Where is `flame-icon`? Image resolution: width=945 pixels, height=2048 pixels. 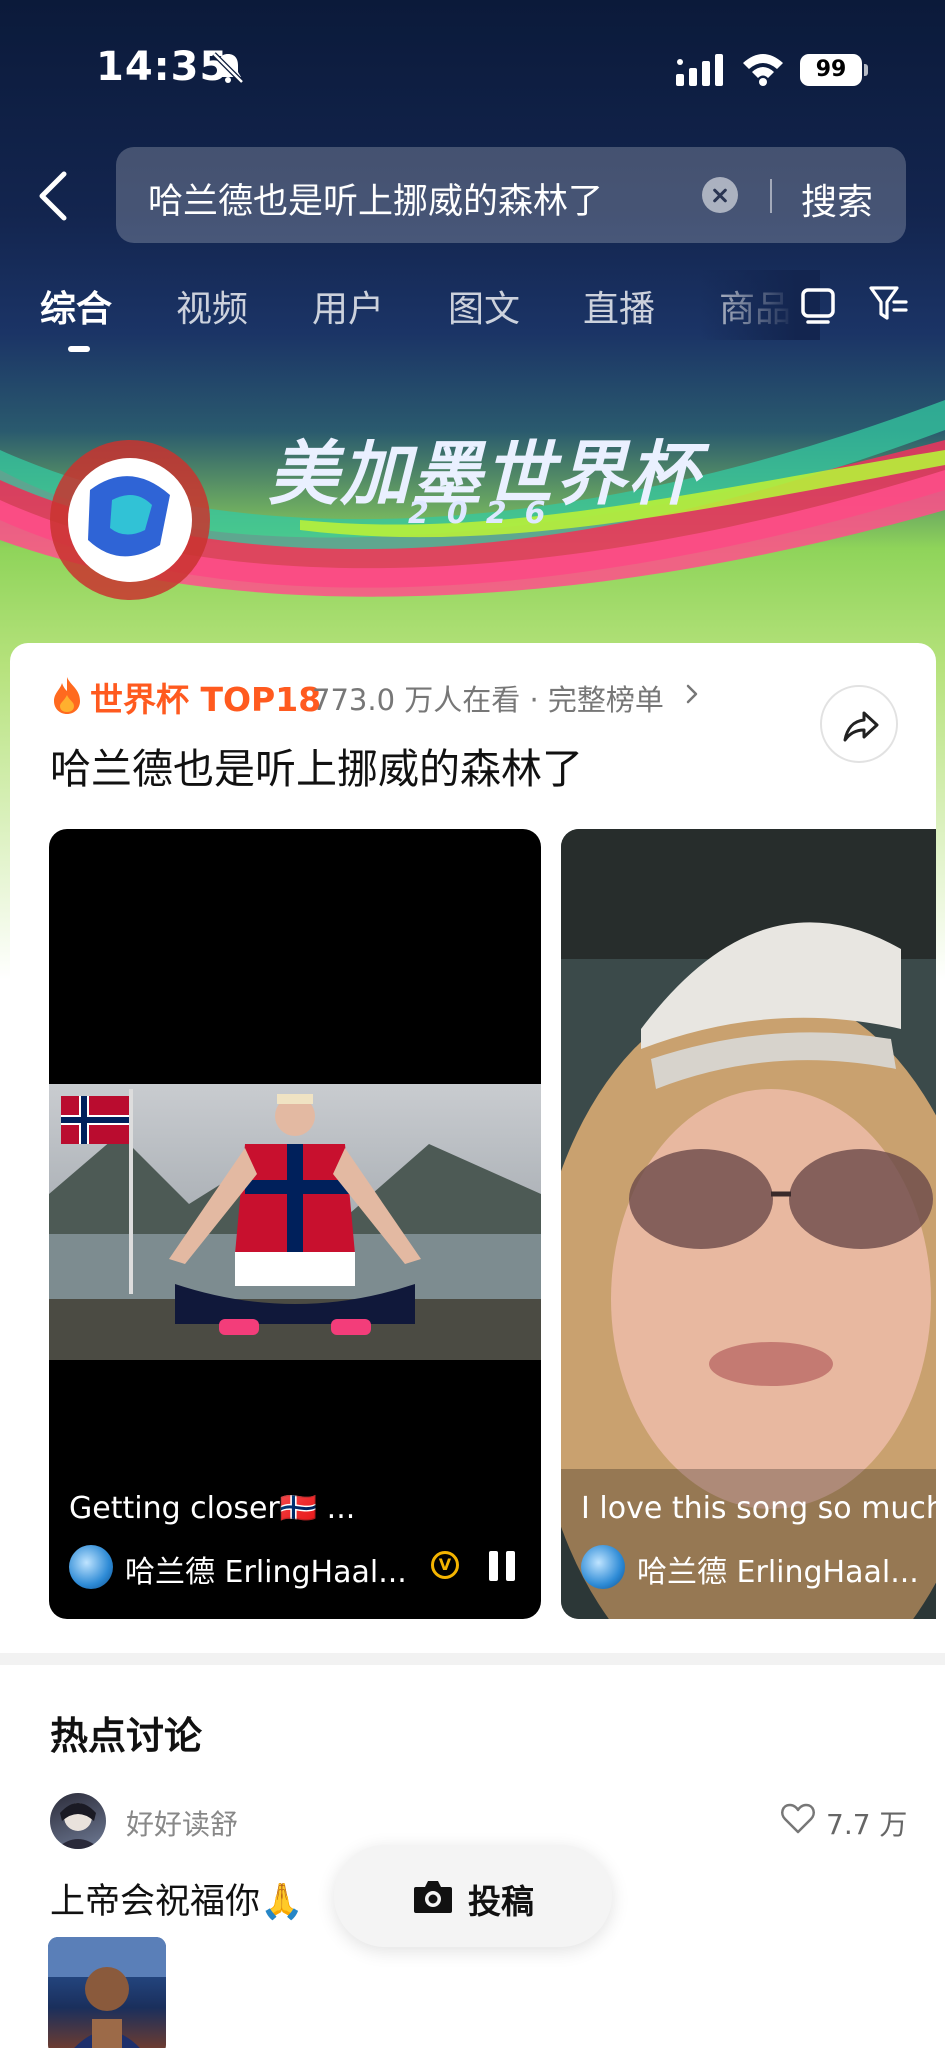
flame-icon is located at coordinates (67, 695).